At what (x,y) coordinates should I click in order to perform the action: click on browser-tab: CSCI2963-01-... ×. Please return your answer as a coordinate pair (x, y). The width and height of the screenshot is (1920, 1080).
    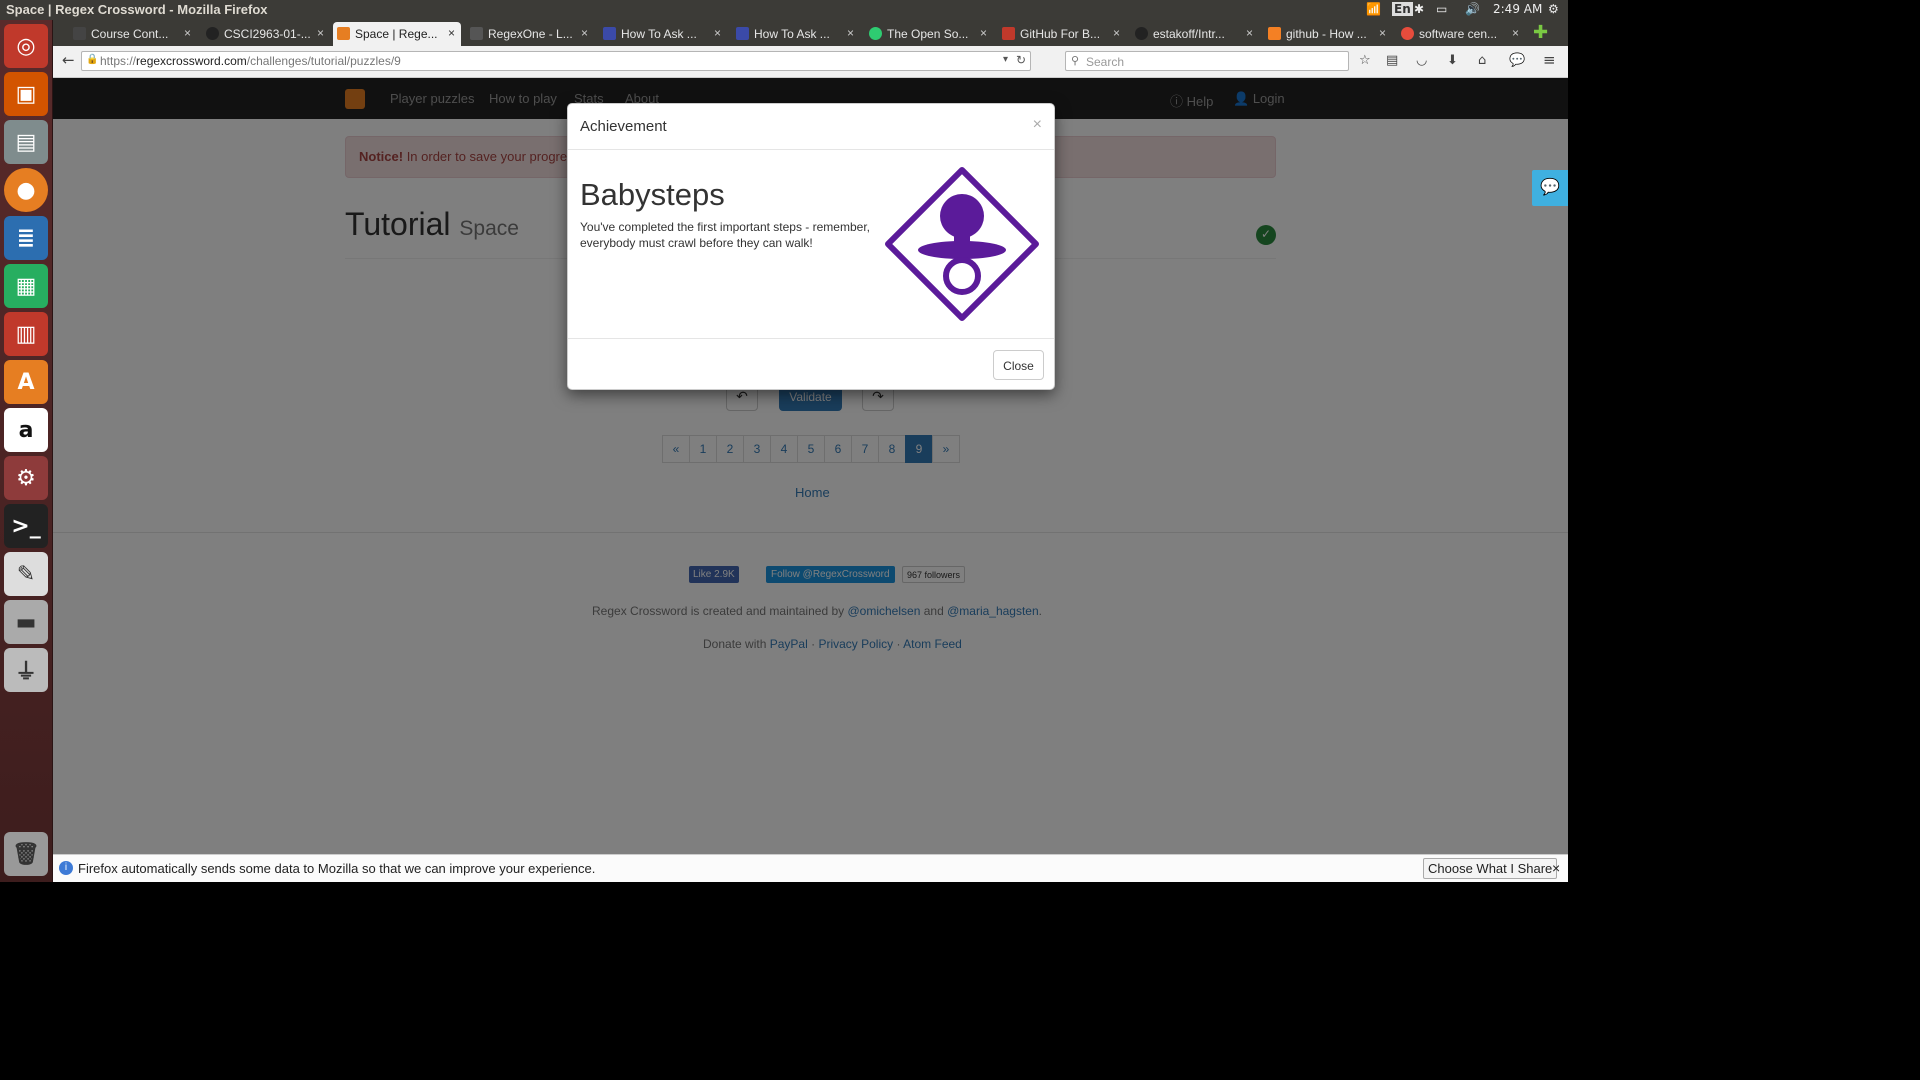
    Looking at the image, I should click on (266, 34).